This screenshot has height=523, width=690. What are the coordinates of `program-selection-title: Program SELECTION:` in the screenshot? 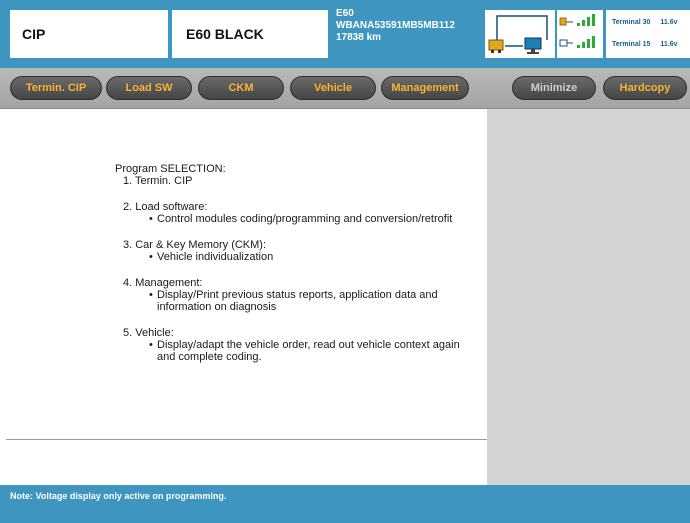 It's located at (170, 169).